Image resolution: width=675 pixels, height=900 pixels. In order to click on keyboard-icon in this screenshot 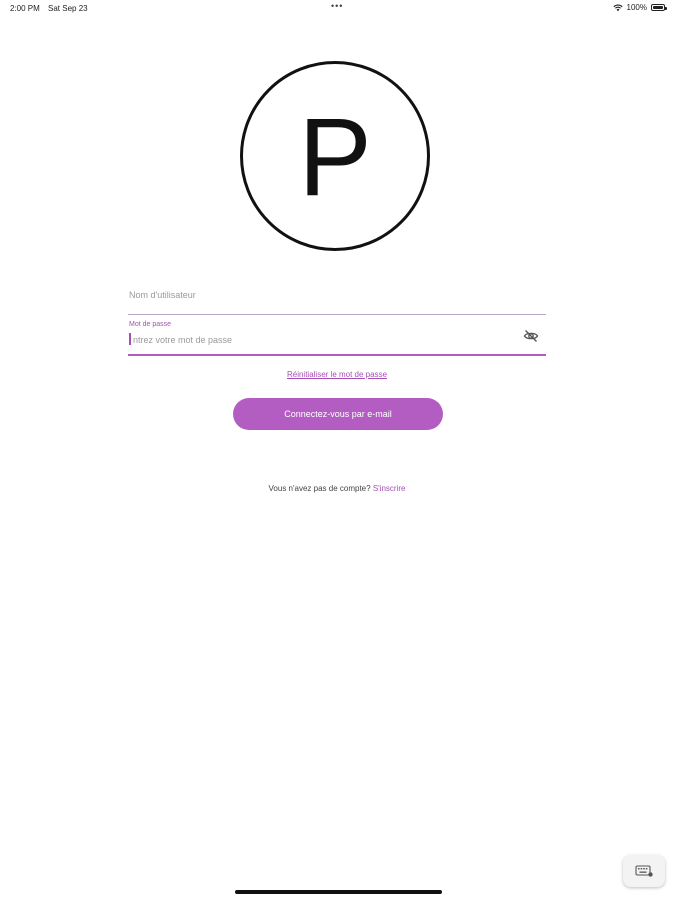, I will do `click(644, 871)`.